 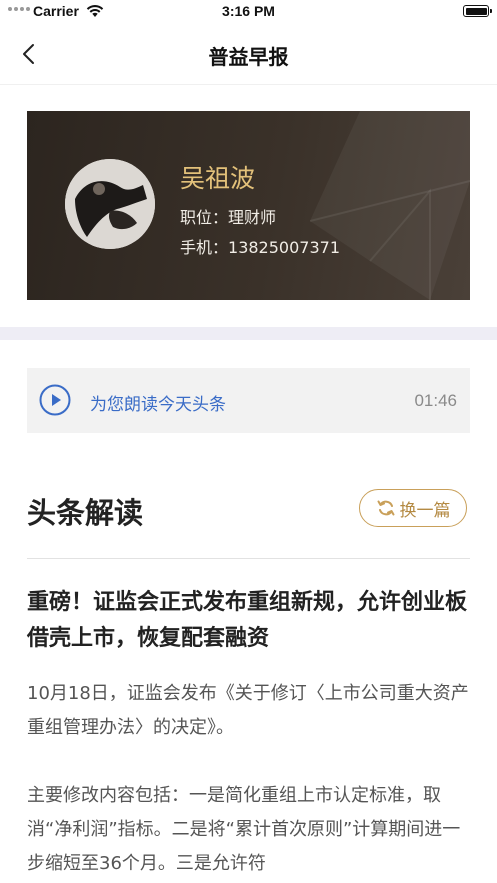 What do you see at coordinates (158, 402) in the screenshot?
I see `audio-label: 为您朗读今天头条` at bounding box center [158, 402].